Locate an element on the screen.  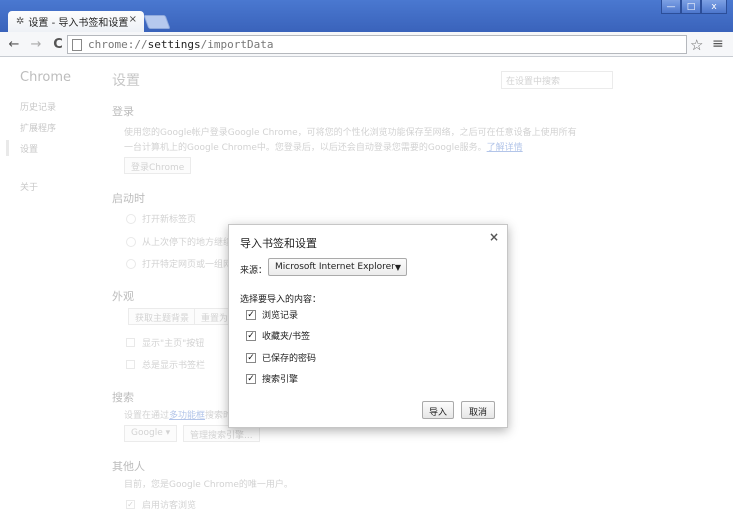
dialog-close-button: × is located at coordinates (494, 237).